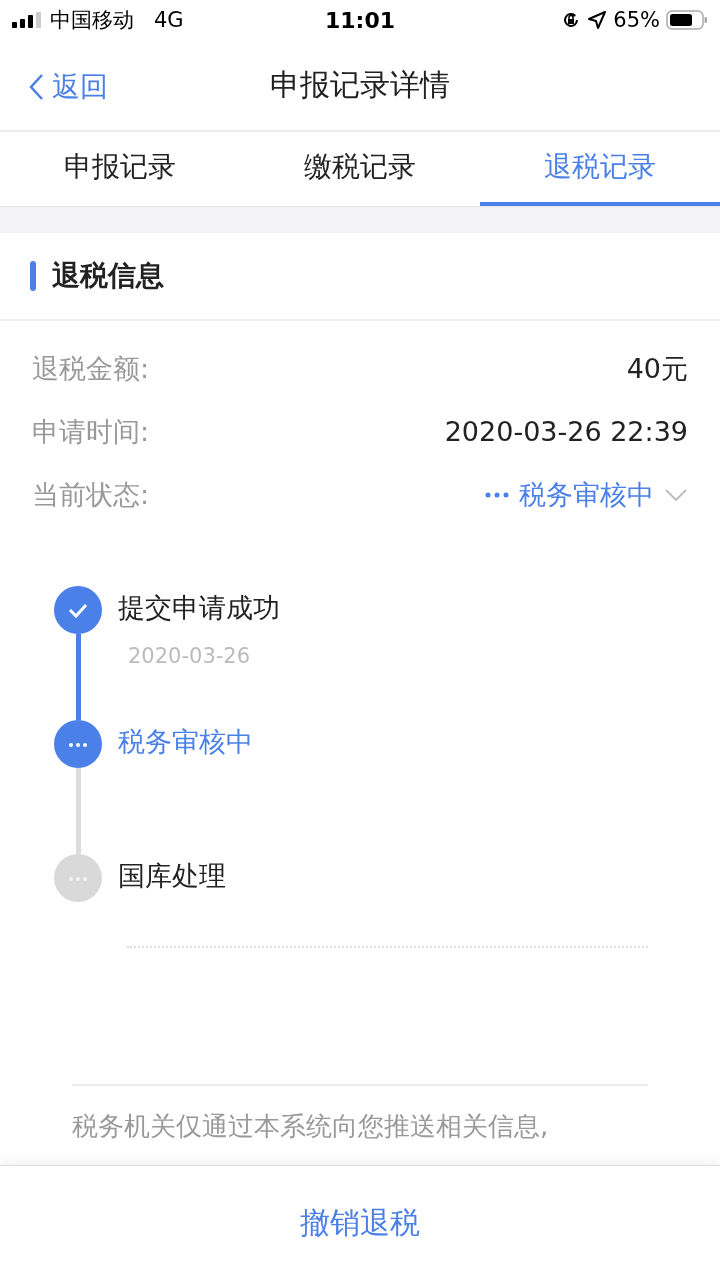 The width and height of the screenshot is (720, 1280). I want to click on step-date: 2020-03-26, so click(190, 656).